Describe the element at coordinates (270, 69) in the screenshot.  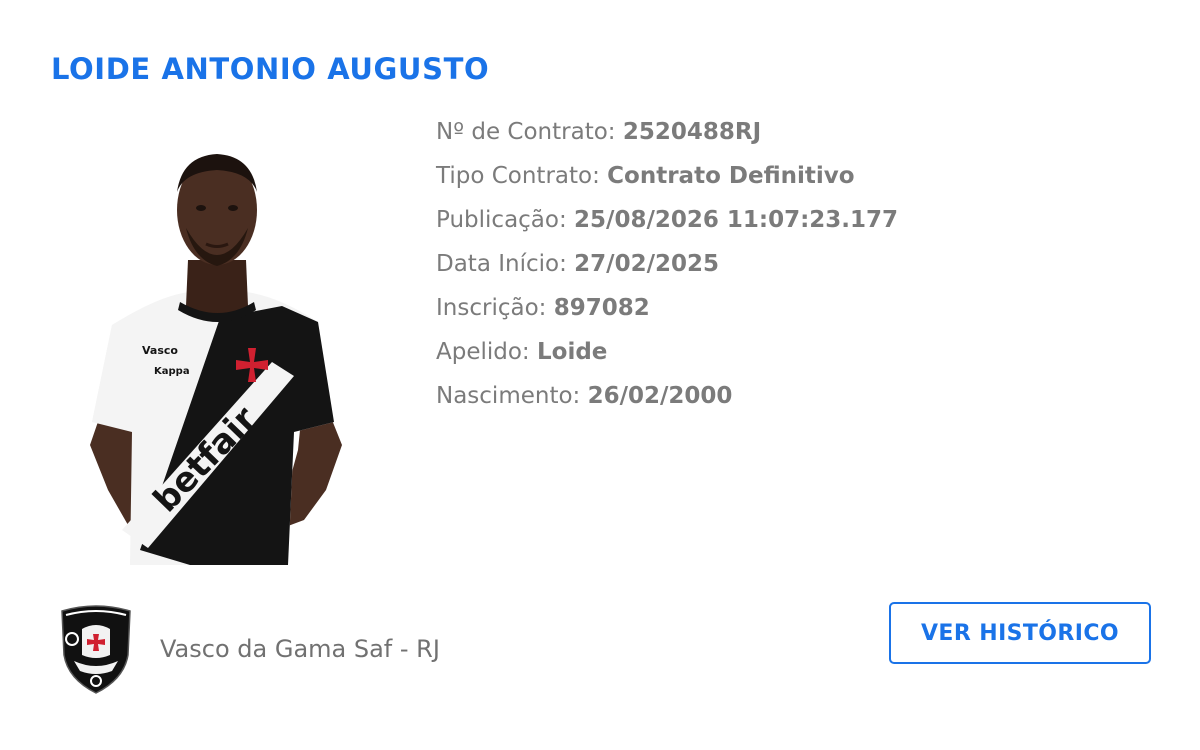
I see `player-name: LOIDE ANTONIO AUGUSTO` at that location.